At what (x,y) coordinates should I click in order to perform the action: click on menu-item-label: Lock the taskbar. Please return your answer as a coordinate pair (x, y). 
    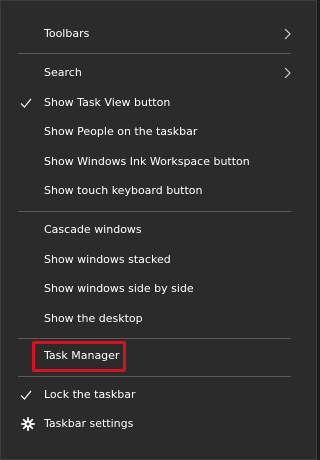
    Looking at the image, I should click on (90, 394).